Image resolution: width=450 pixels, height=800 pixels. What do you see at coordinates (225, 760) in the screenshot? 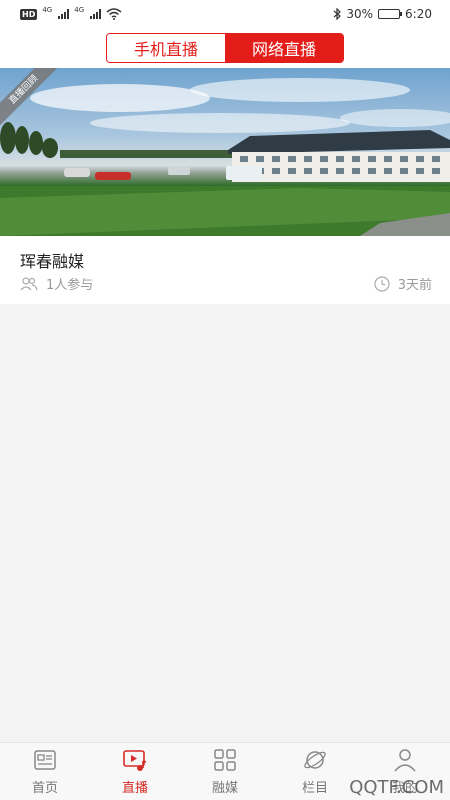
I see `grid-icon` at bounding box center [225, 760].